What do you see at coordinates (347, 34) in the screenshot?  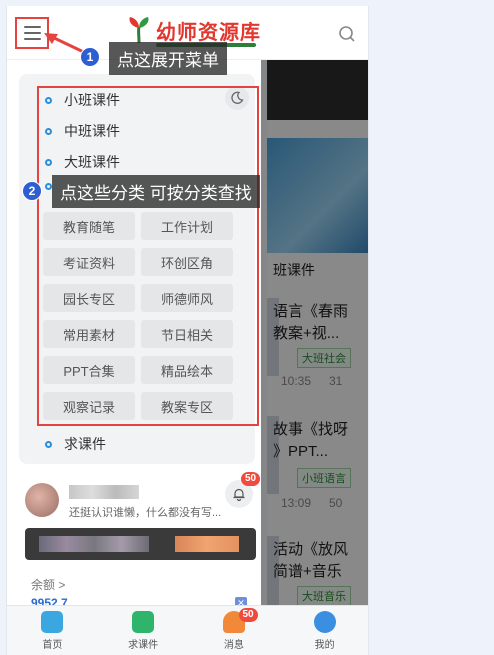 I see `search-icon` at bounding box center [347, 34].